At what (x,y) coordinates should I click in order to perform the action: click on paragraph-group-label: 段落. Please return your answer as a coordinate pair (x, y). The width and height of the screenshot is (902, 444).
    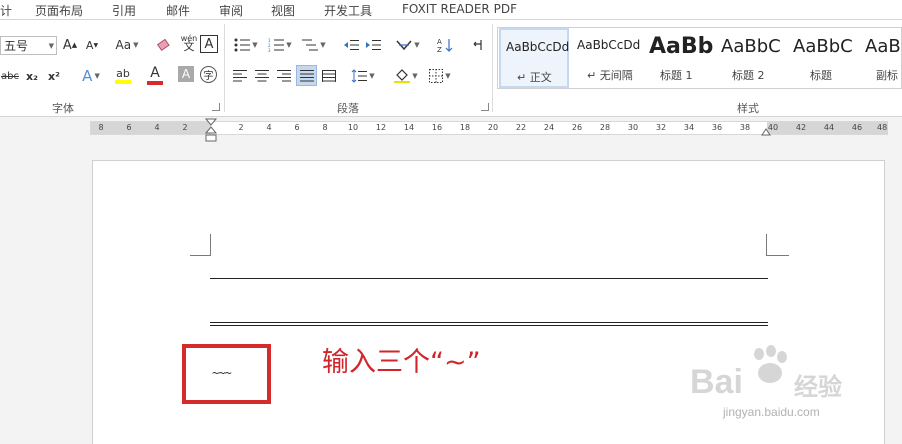
    Looking at the image, I should click on (348, 108).